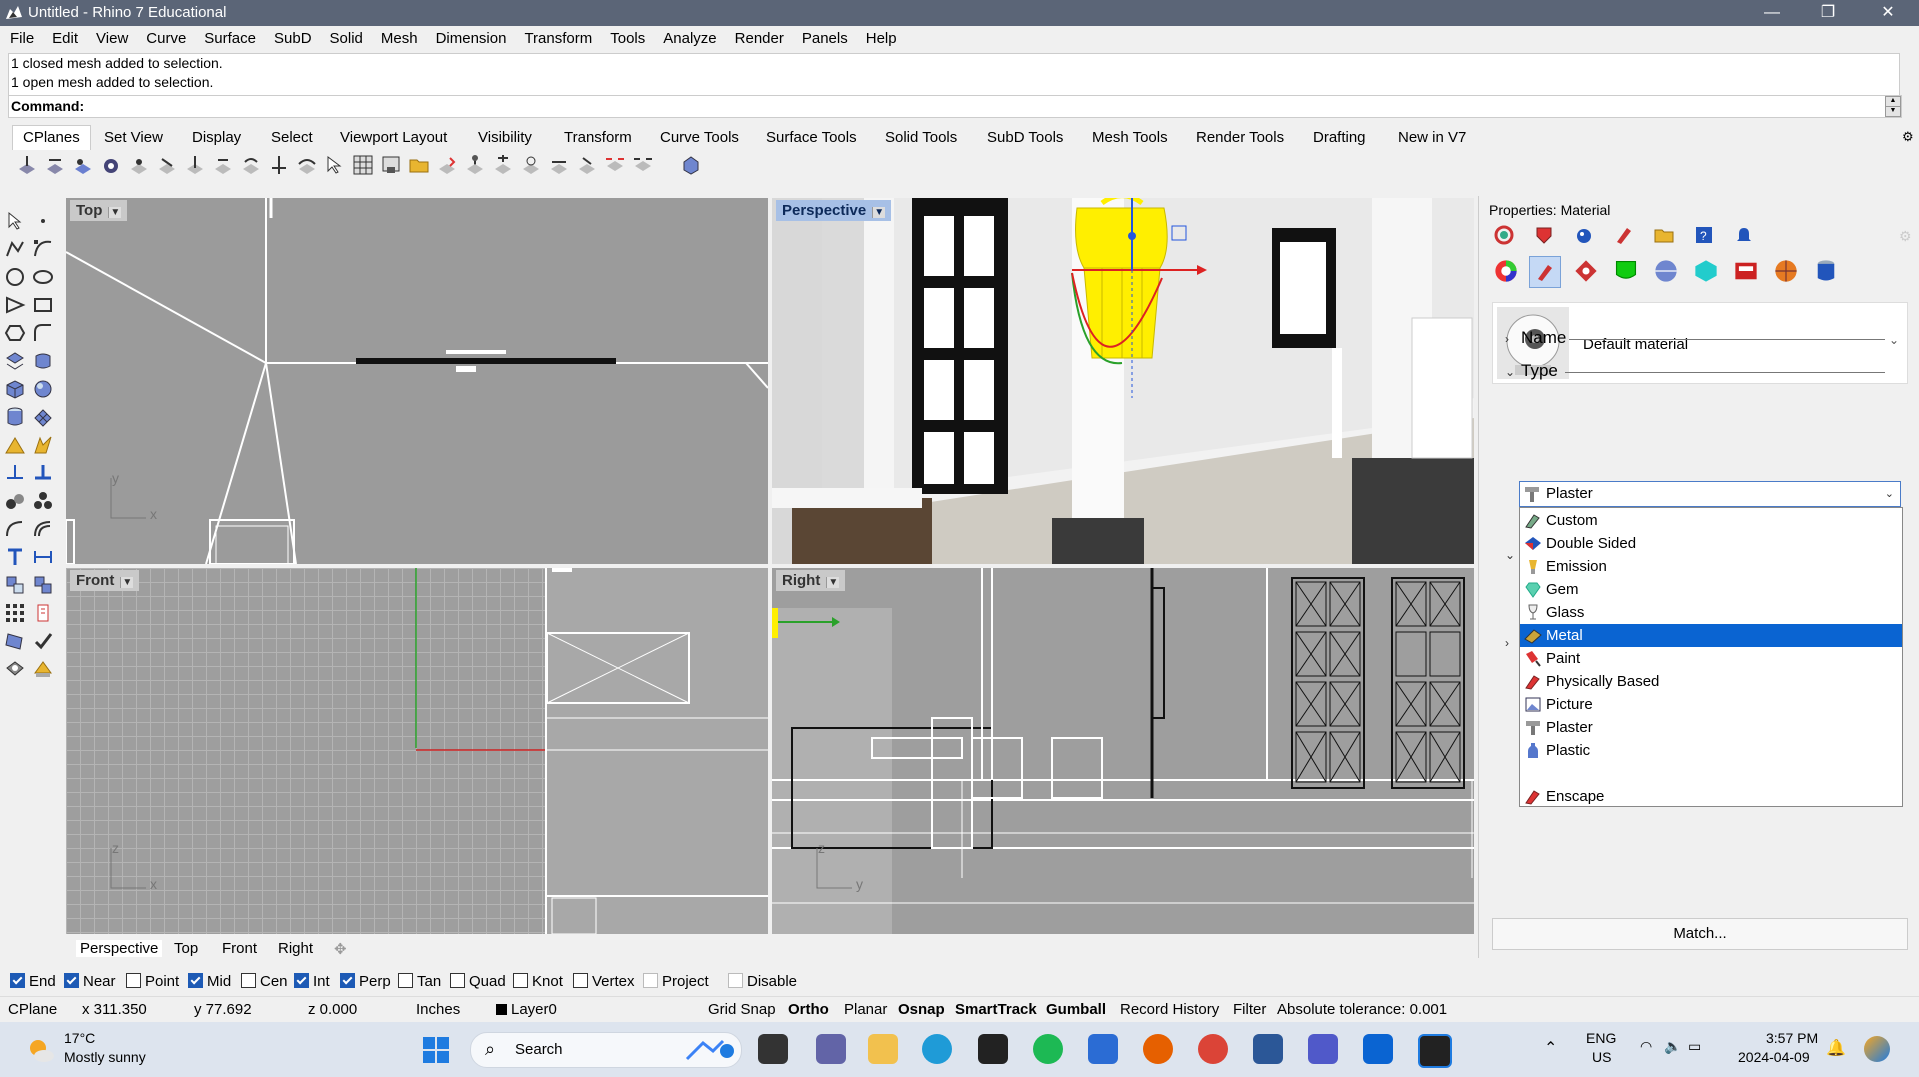 The height and width of the screenshot is (1077, 1919). I want to click on weather-sun-icon, so click(40, 1050).